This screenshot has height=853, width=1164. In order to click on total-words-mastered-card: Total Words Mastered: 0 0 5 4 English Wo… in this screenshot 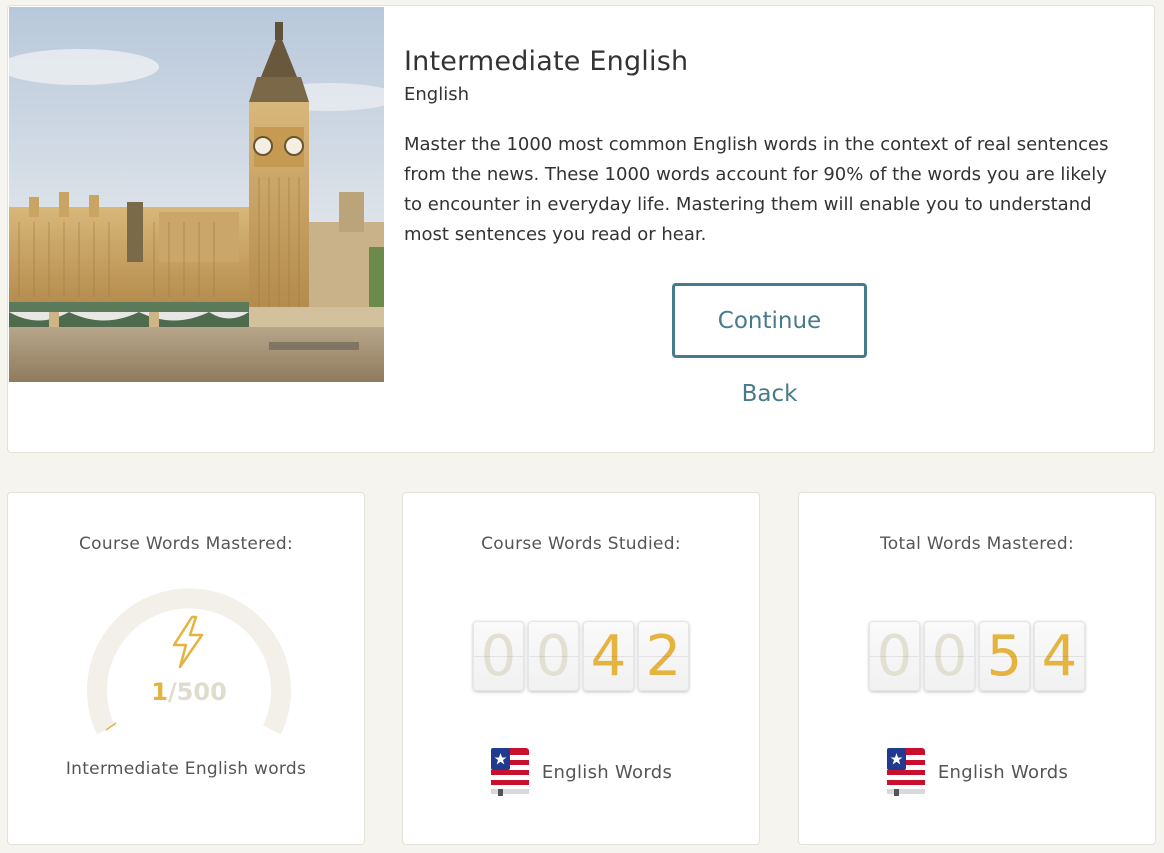, I will do `click(977, 668)`.